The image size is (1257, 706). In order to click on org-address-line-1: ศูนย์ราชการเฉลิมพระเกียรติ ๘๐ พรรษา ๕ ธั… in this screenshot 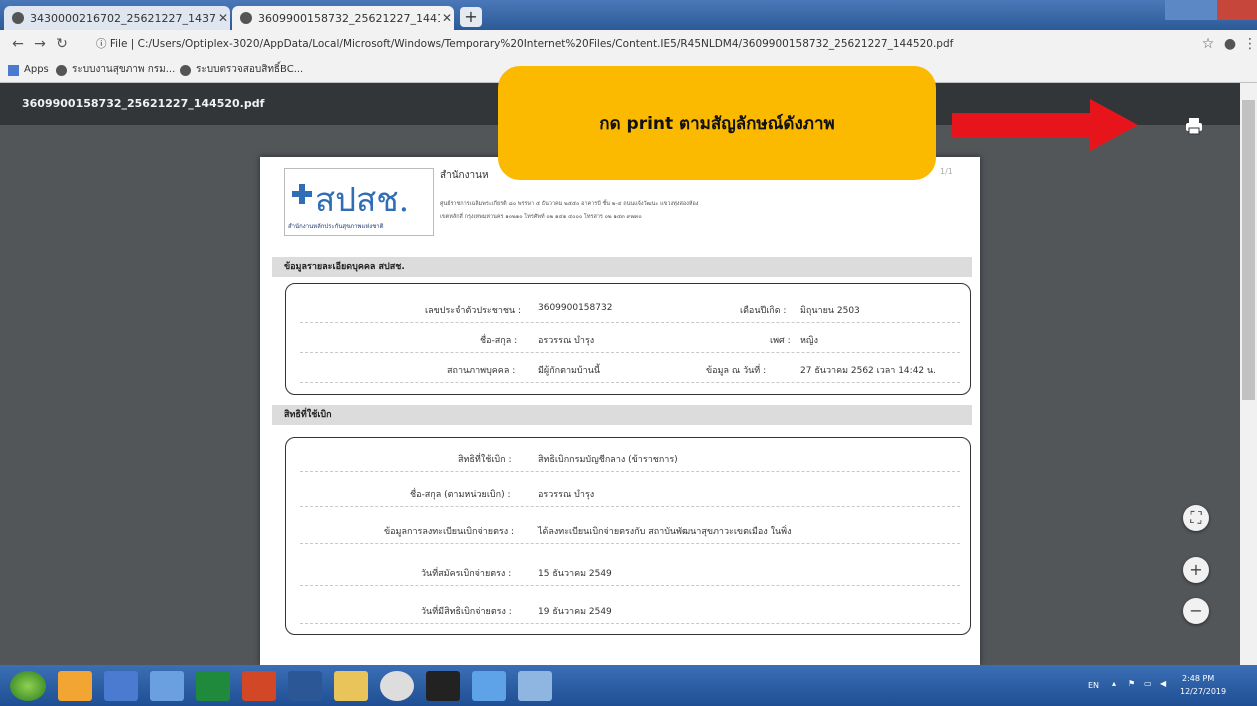, I will do `click(569, 204)`.